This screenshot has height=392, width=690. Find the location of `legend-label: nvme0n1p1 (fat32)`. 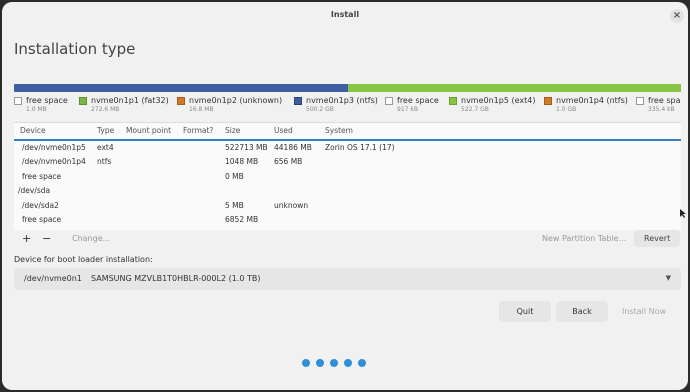

legend-label: nvme0n1p1 (fat32) is located at coordinates (130, 100).